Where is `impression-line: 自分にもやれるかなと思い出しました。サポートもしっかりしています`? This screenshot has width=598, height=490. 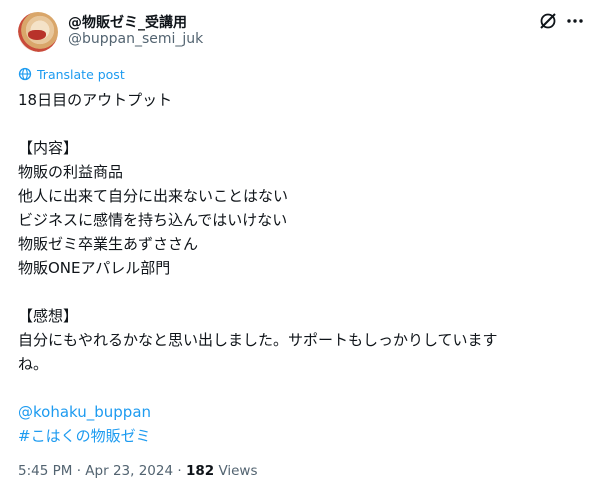 impression-line: 自分にもやれるかなと思い出しました。サポートもしっかりしています is located at coordinates (258, 340).